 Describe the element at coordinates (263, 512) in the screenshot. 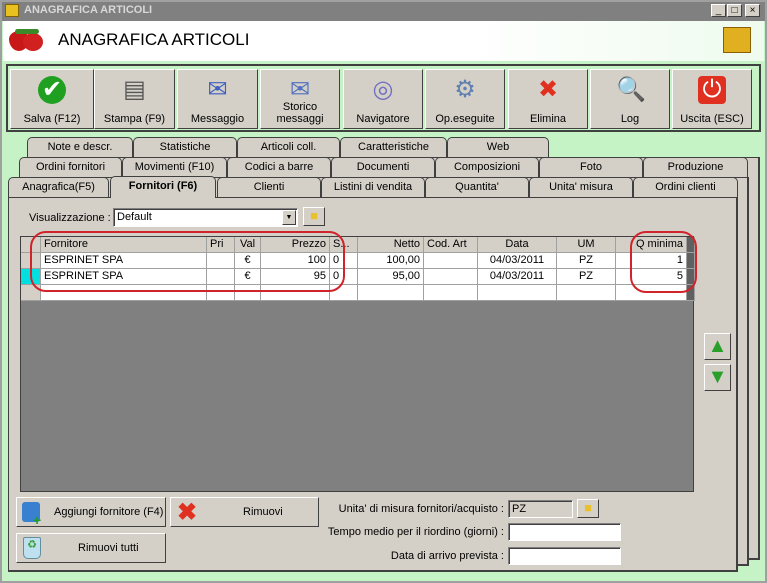

I see `remove-label: Rimuovi` at that location.